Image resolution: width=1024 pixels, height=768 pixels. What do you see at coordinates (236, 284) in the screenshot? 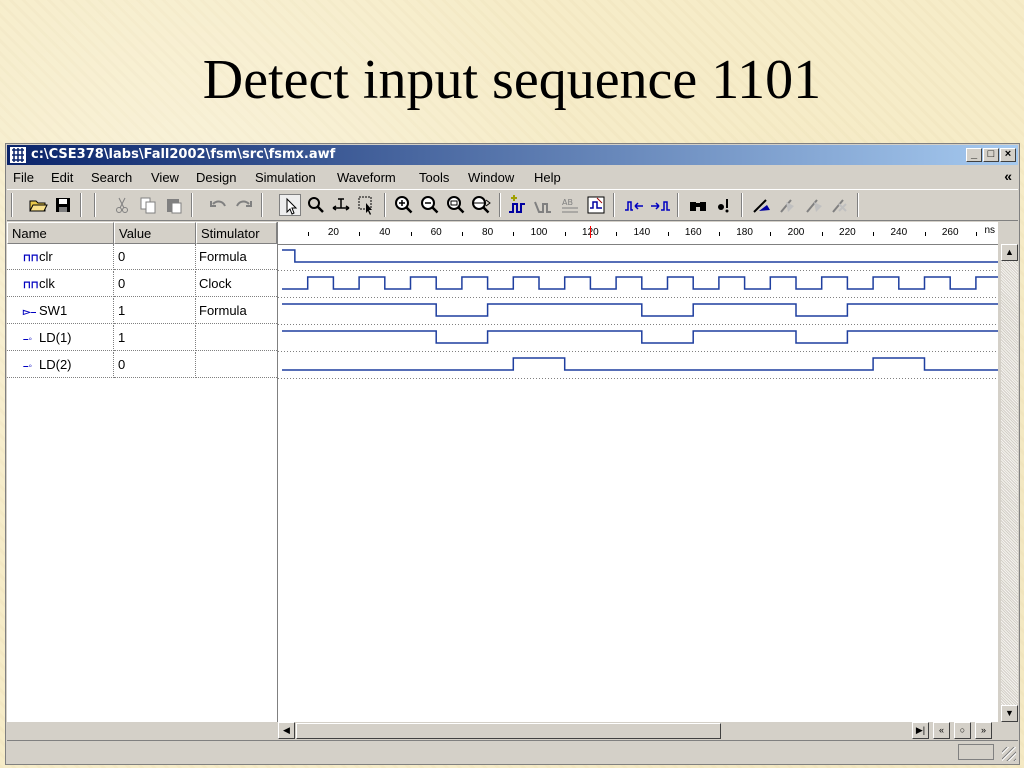
I see `signal-stimulator: Clock` at bounding box center [236, 284].